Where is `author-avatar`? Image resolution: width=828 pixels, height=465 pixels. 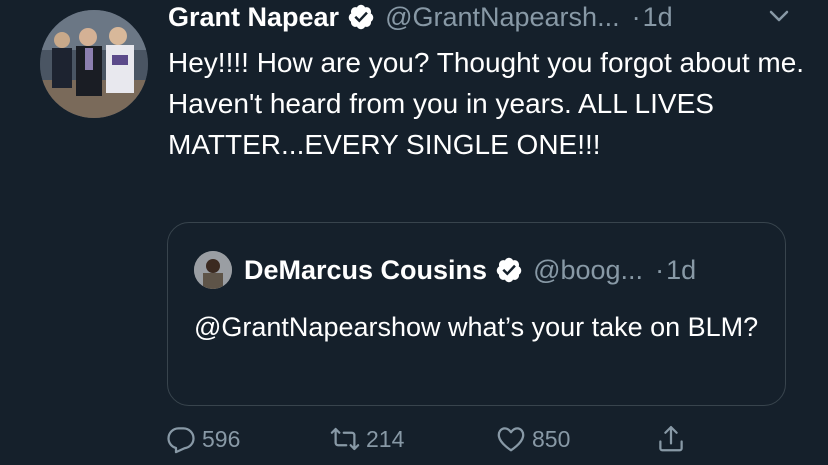
author-avatar is located at coordinates (94, 64).